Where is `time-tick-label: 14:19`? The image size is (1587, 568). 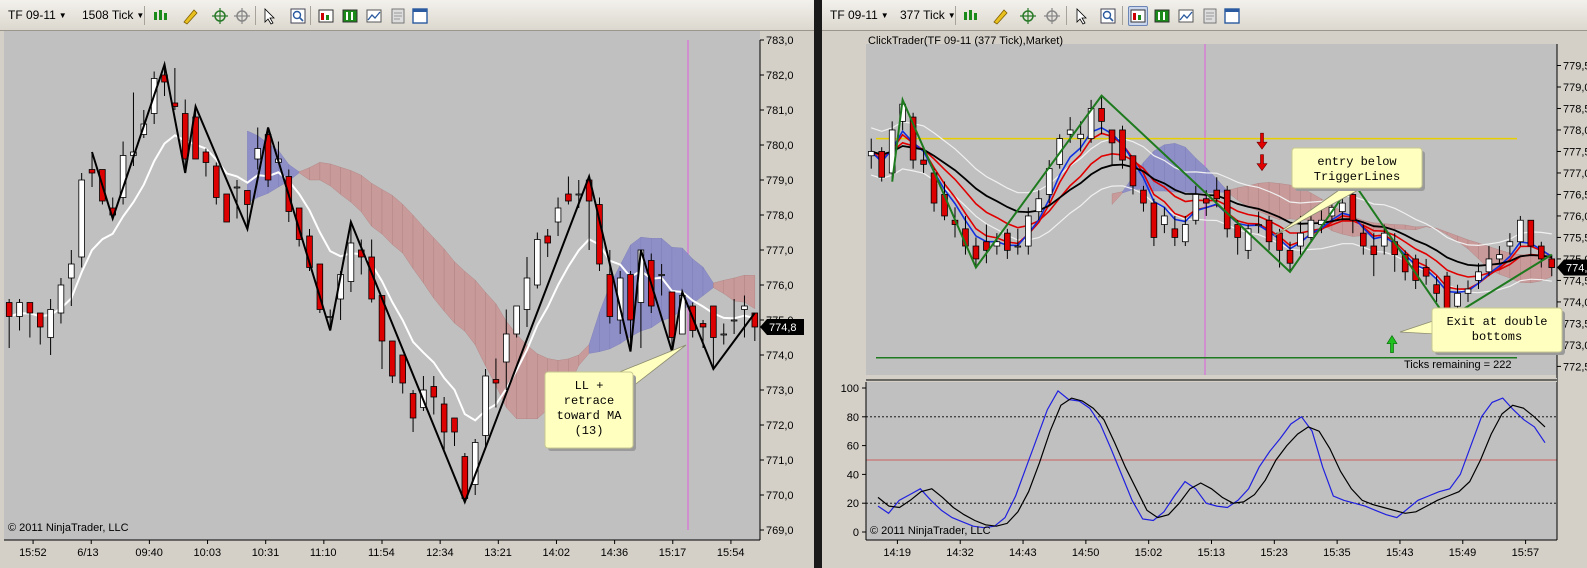
time-tick-label: 14:19 is located at coordinates (897, 553).